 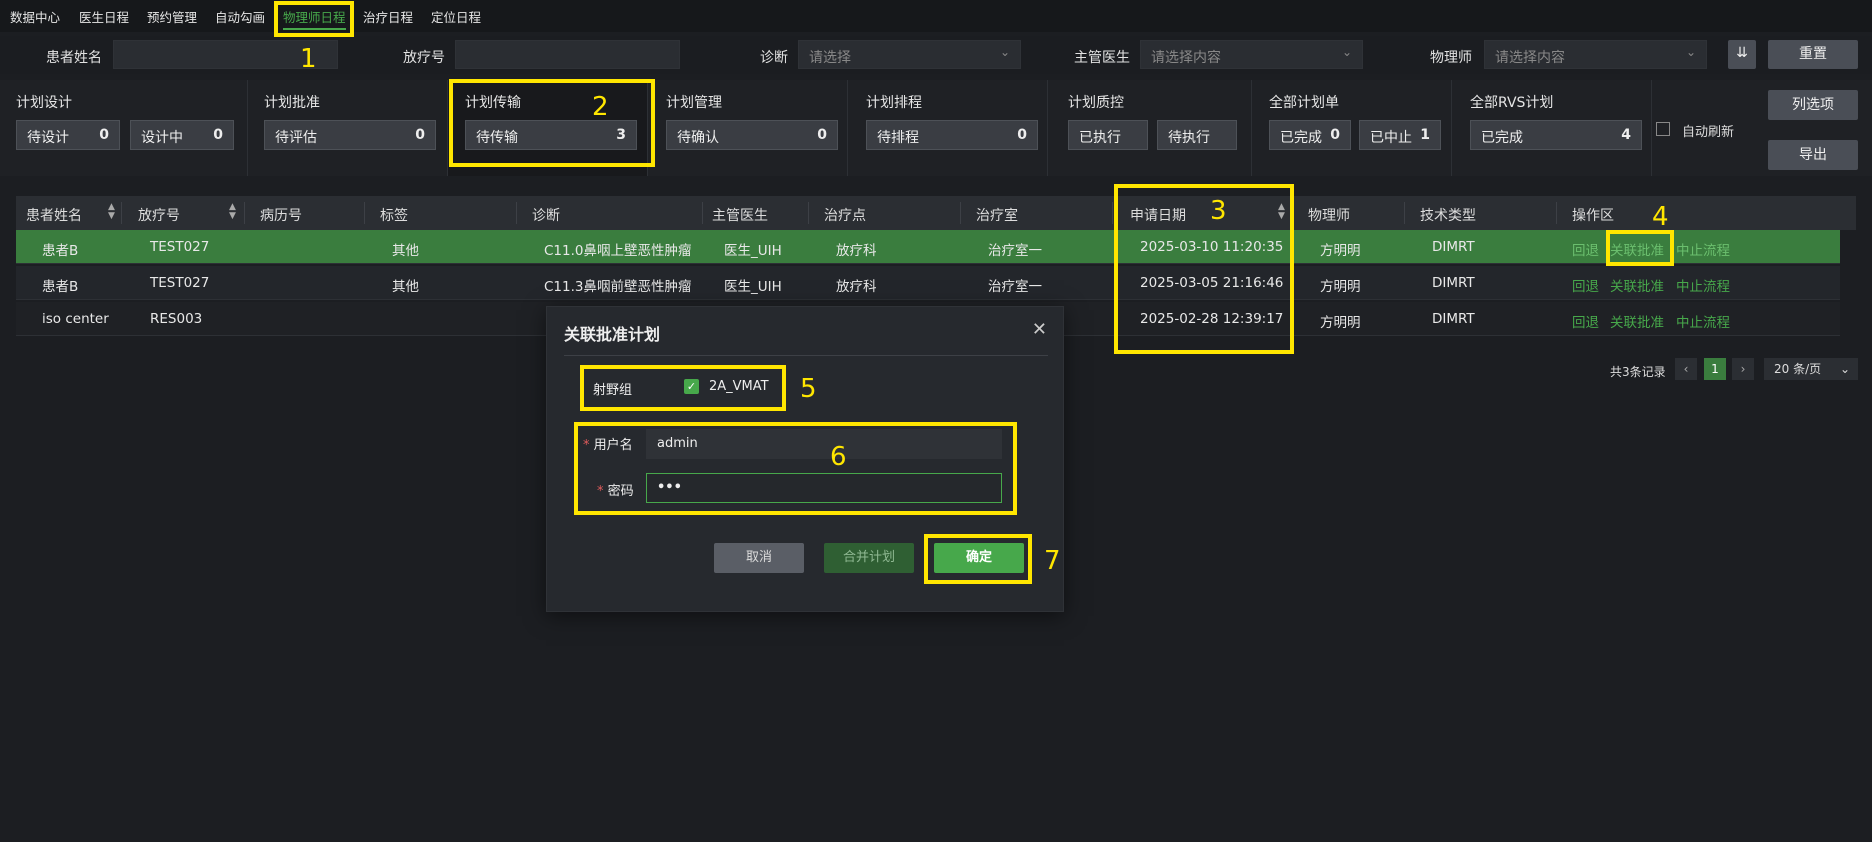 What do you see at coordinates (1301, 138) in the screenshot?
I see `stat-label: 已完成` at bounding box center [1301, 138].